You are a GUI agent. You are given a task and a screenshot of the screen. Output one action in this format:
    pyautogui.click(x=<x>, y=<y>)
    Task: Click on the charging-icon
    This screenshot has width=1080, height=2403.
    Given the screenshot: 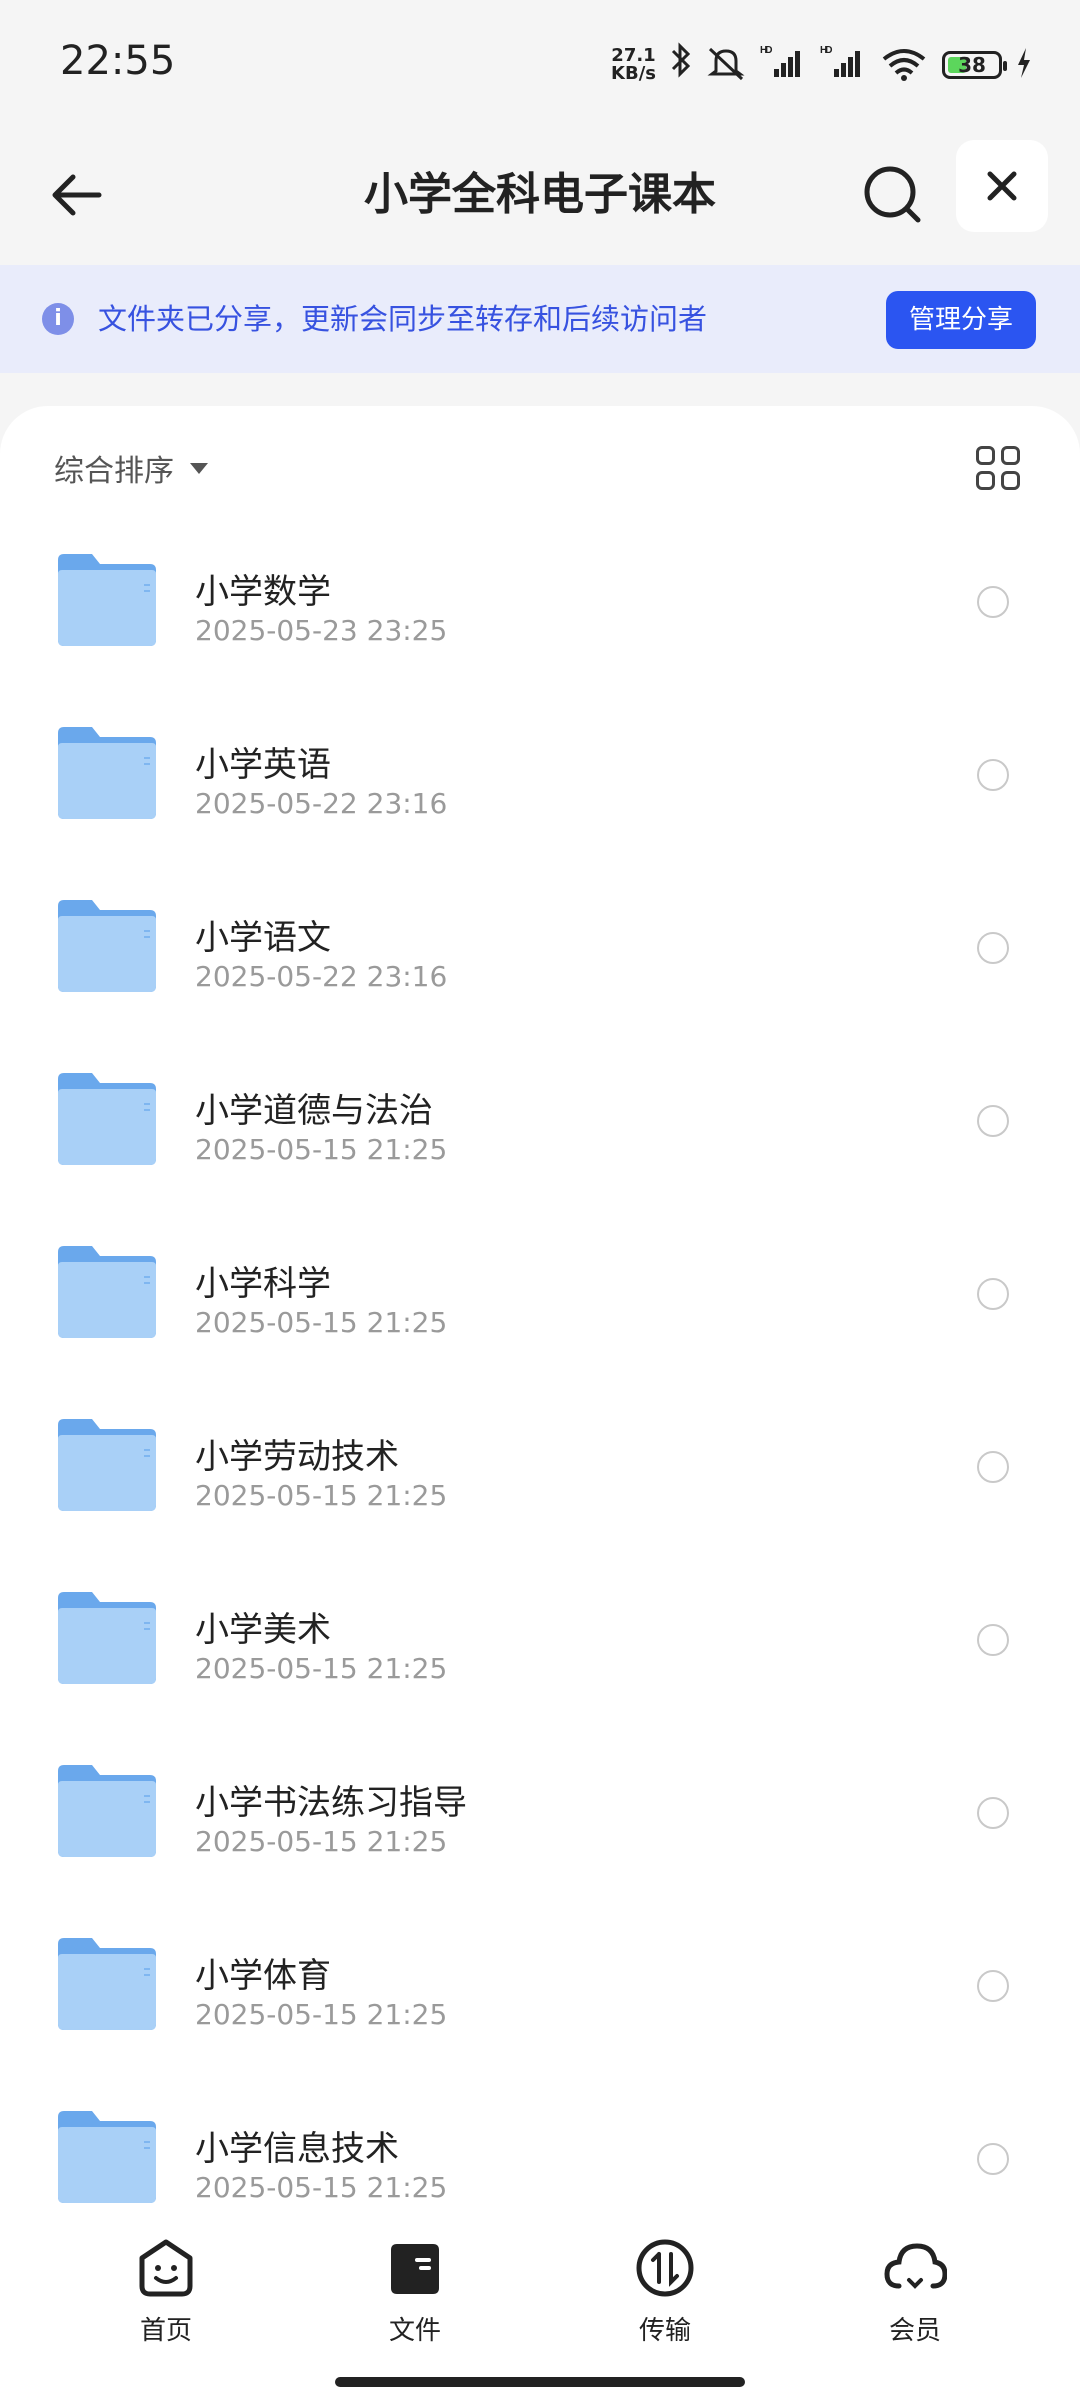 What is the action you would take?
    pyautogui.click(x=1024, y=64)
    